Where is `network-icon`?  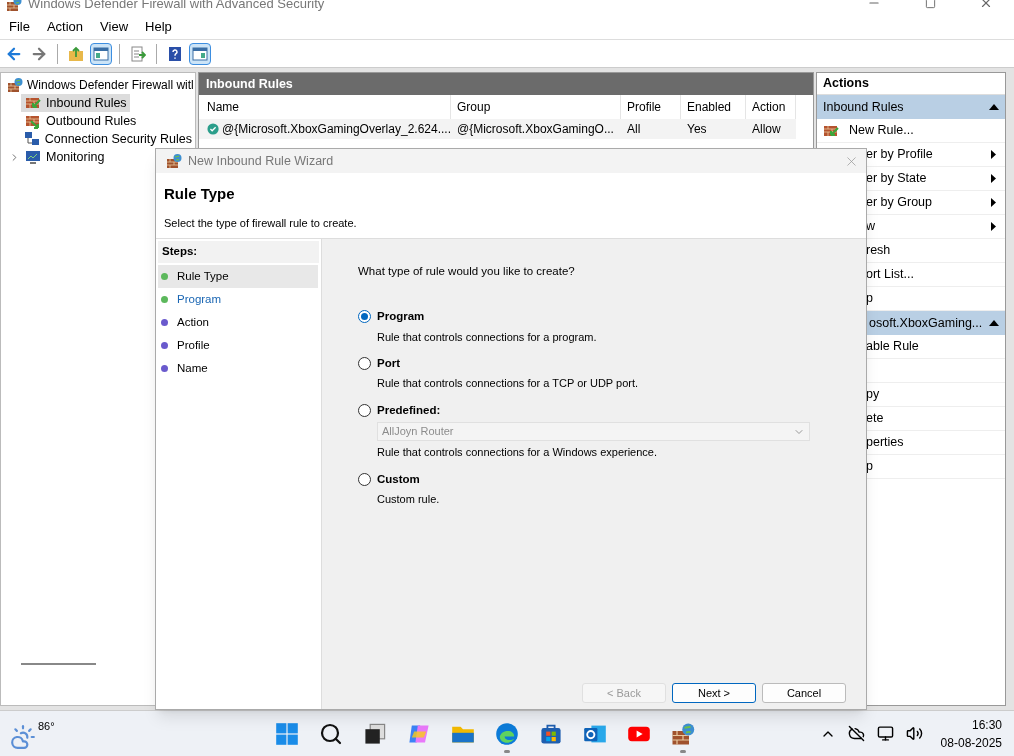 network-icon is located at coordinates (885, 733).